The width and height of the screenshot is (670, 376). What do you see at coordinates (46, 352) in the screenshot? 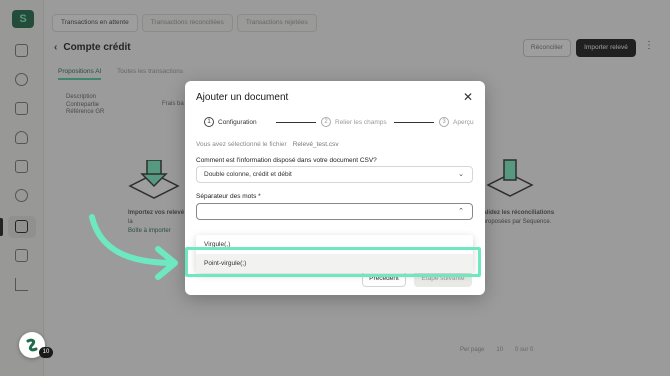
I see `notification-badge: 10` at bounding box center [46, 352].